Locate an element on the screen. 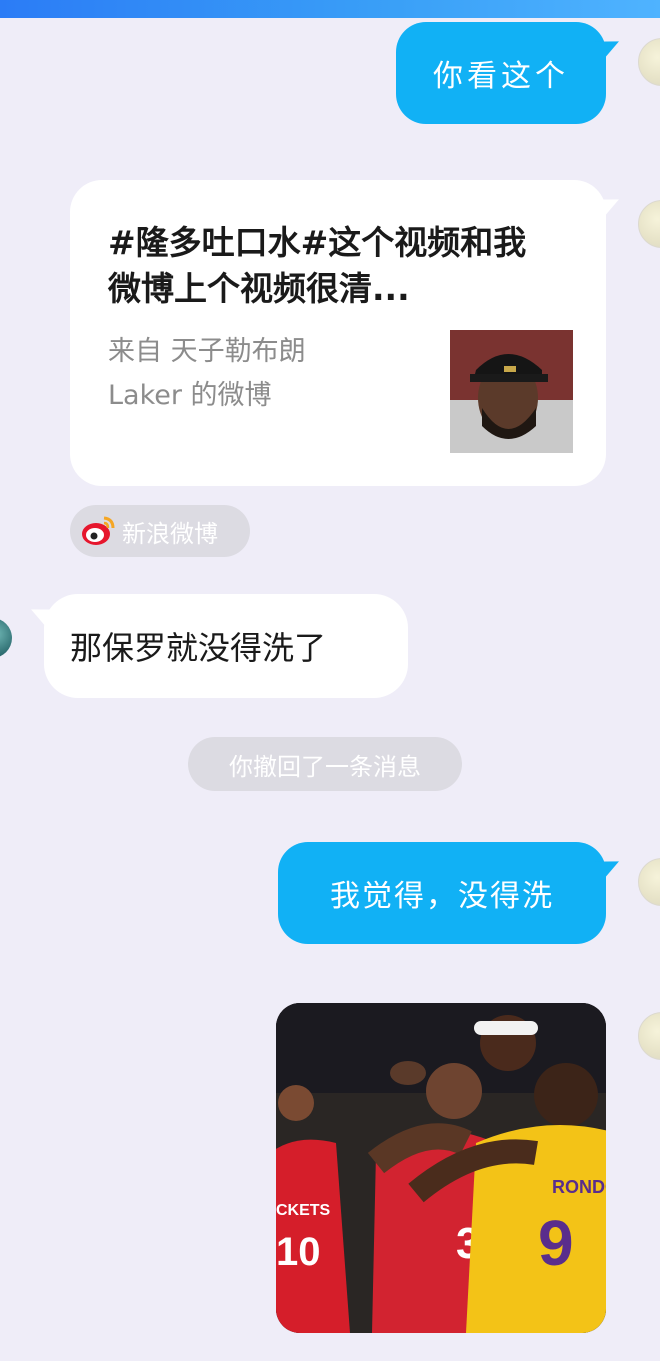 The image size is (660, 1361). weibo-icon is located at coordinates (98, 531).